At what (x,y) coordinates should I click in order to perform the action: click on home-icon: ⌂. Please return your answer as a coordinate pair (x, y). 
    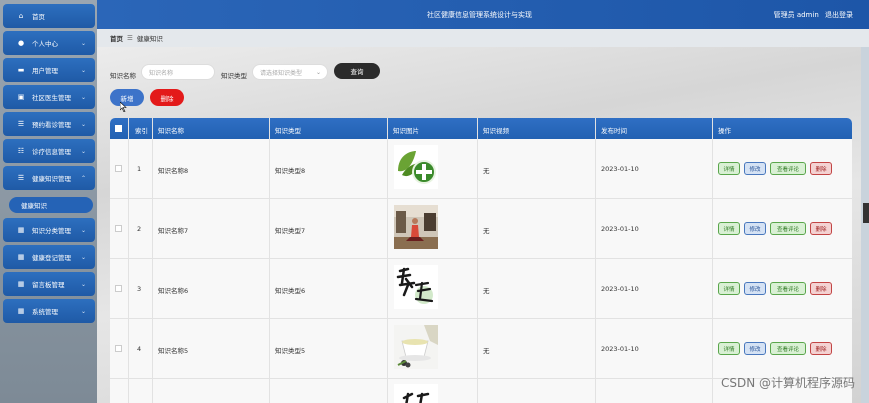
    Looking at the image, I should click on (21, 16).